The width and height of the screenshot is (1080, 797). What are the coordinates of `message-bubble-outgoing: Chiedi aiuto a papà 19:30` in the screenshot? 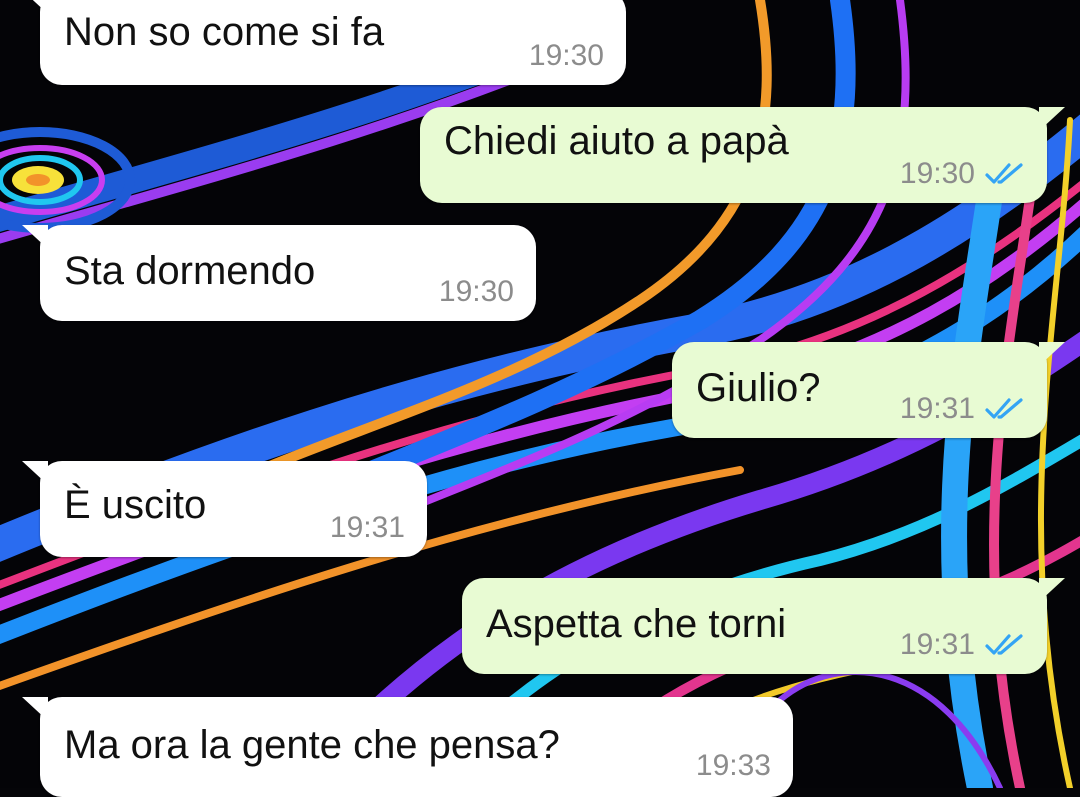 It's located at (742, 155).